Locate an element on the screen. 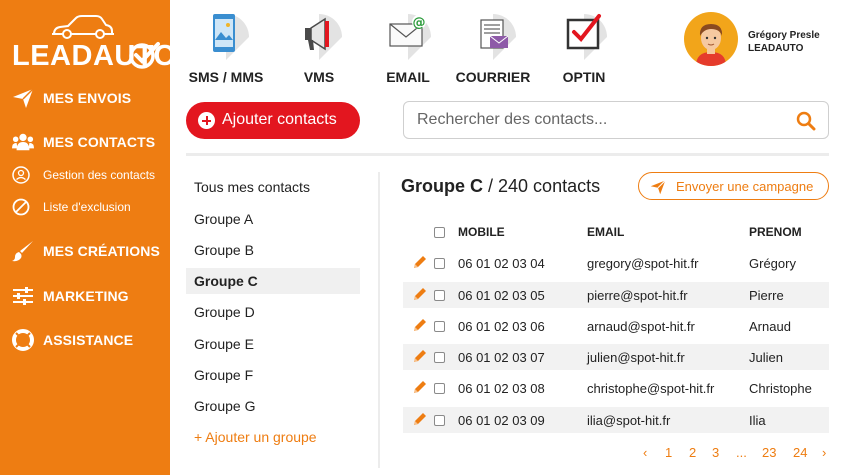 The height and width of the screenshot is (475, 846). nav-gestion-des-contacts: Gestion des contacts is located at coordinates (85, 175).